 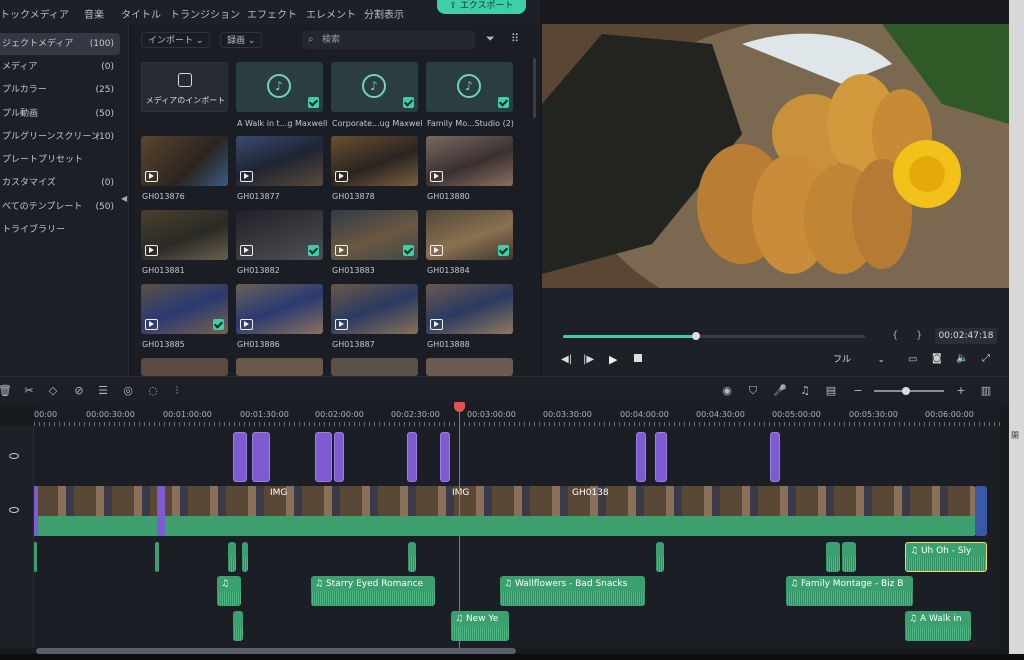 What do you see at coordinates (506, 511) in the screenshot?
I see `video-clip-strip: IMG IMG GH0138` at bounding box center [506, 511].